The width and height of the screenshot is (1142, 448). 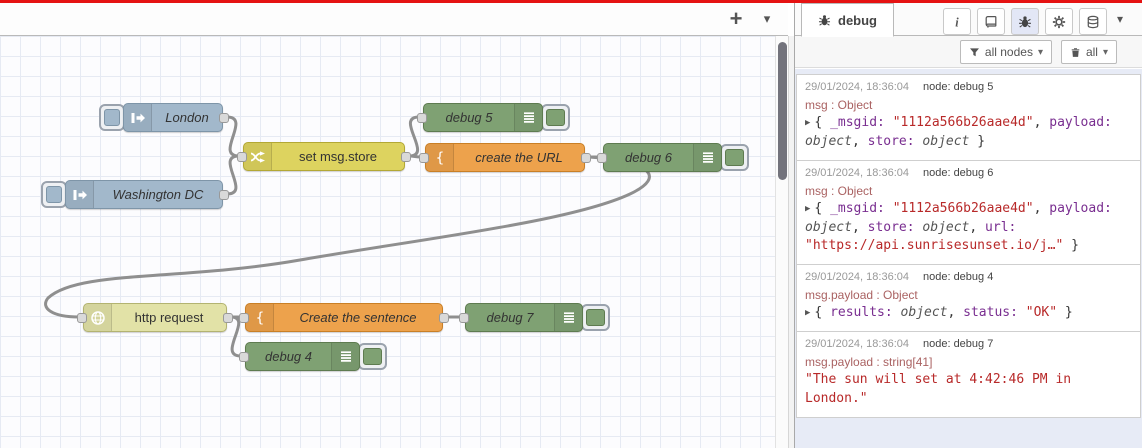 What do you see at coordinates (1105, 52) in the screenshot?
I see `chevron-down-icon: ▾` at bounding box center [1105, 52].